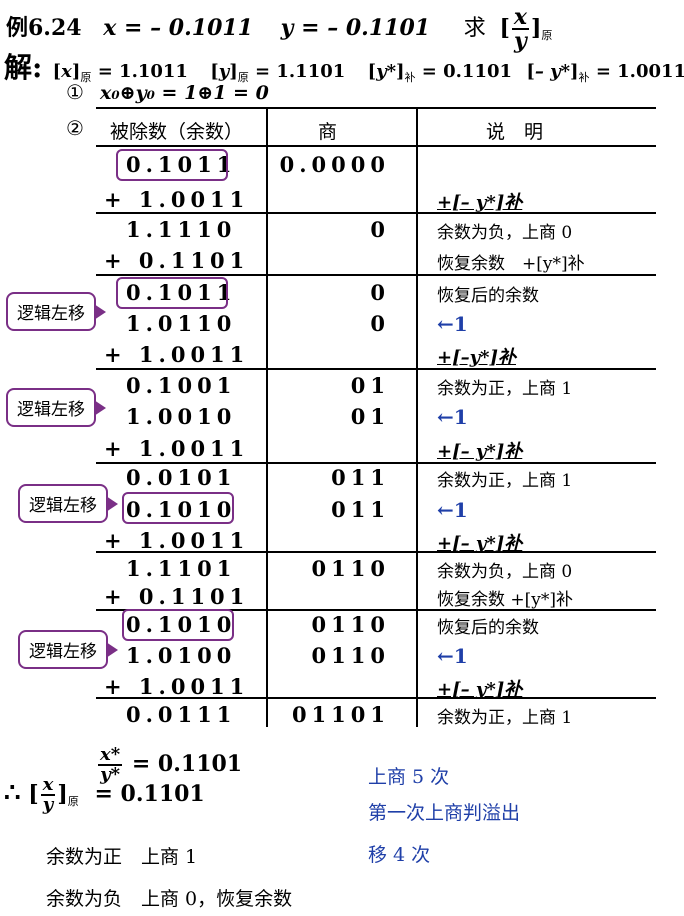 This screenshot has height=916, width=684. What do you see at coordinates (355, 28) in the screenshot?
I see `y-definition: y = – 0.1101` at bounding box center [355, 28].